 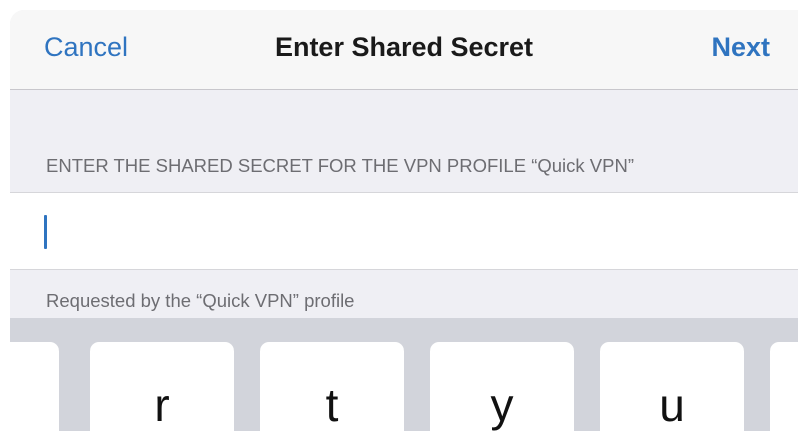 What do you see at coordinates (740, 47) in the screenshot?
I see `next-button: Next` at bounding box center [740, 47].